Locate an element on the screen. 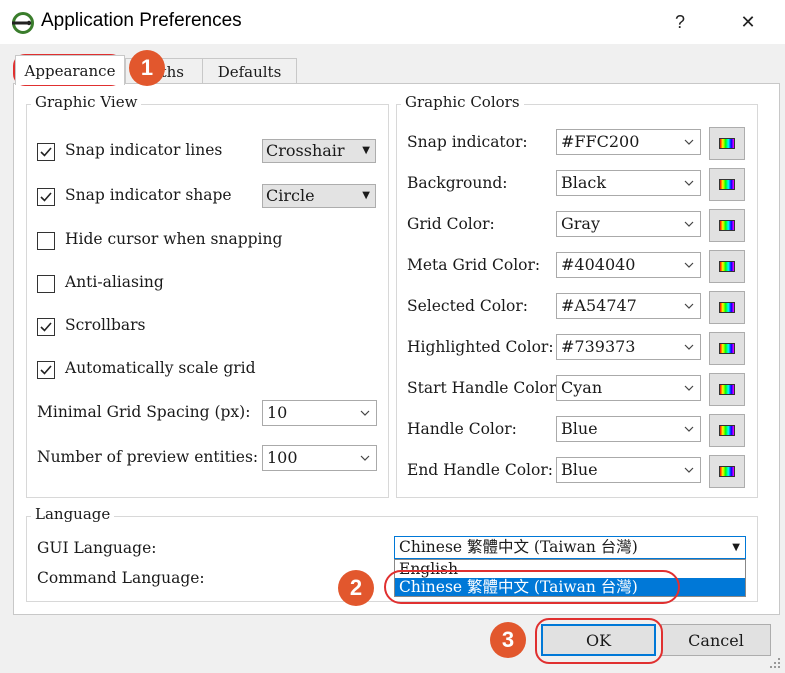 The width and height of the screenshot is (785, 673). hide-cursor-label: Hide cursor when snapping is located at coordinates (174, 239).